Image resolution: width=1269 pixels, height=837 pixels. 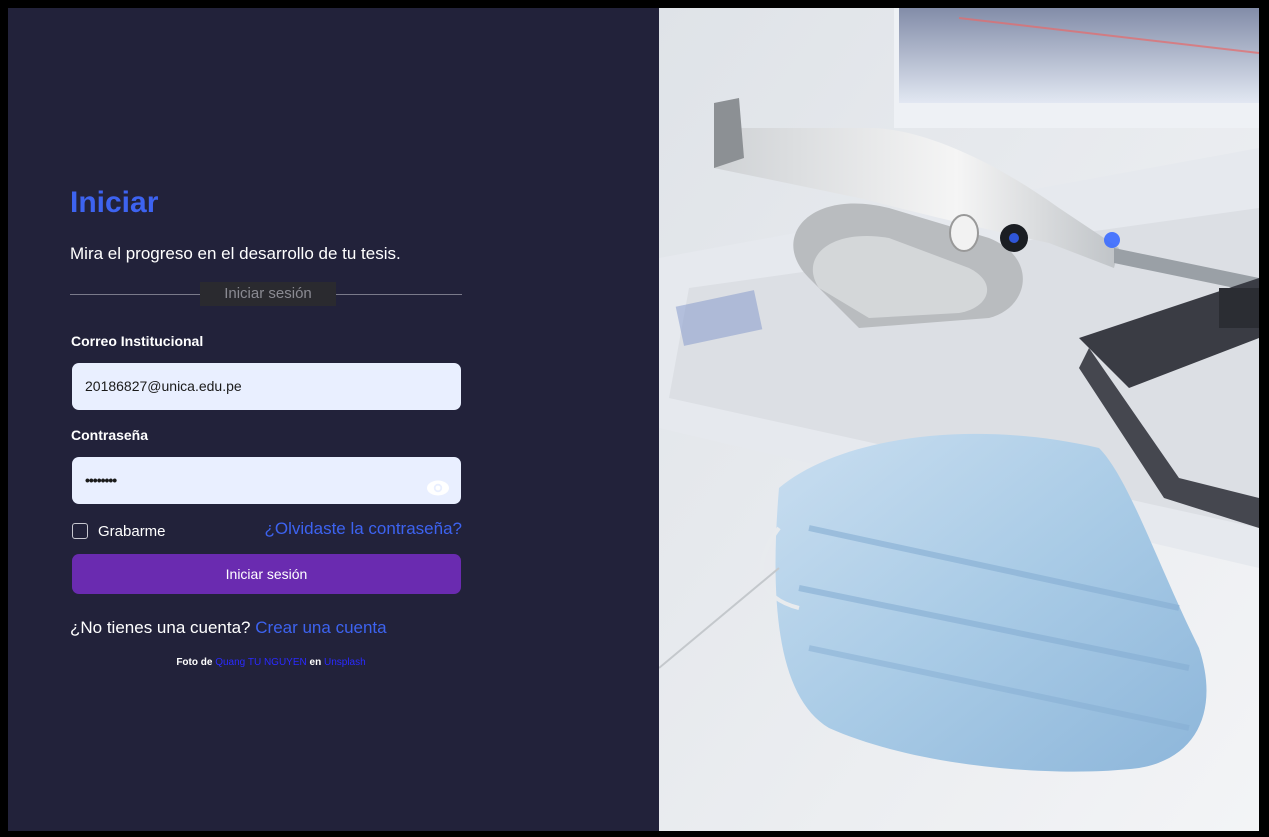 What do you see at coordinates (438, 483) in the screenshot?
I see `eye-icon` at bounding box center [438, 483].